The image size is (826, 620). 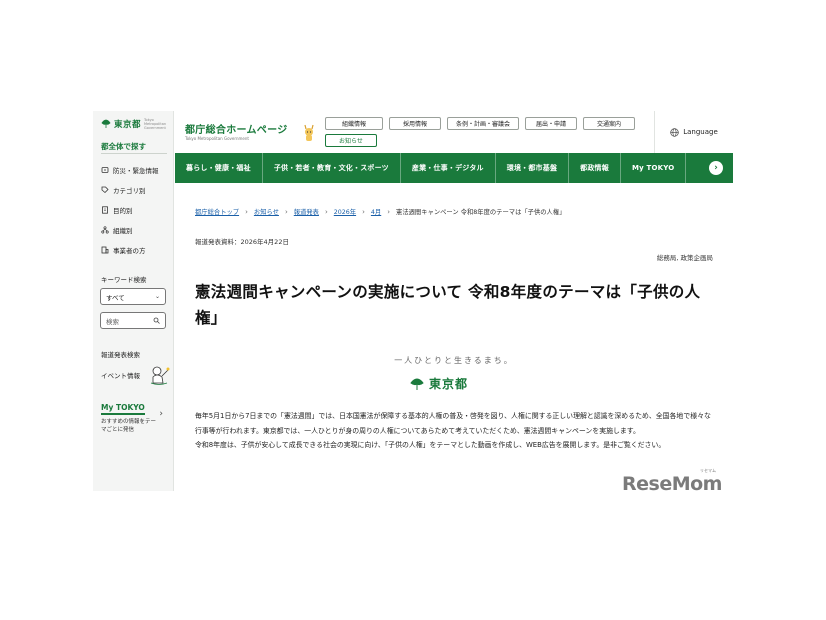 I want to click on banner-tagline: 一人ひとりと生きるまち。, so click(x=454, y=360).